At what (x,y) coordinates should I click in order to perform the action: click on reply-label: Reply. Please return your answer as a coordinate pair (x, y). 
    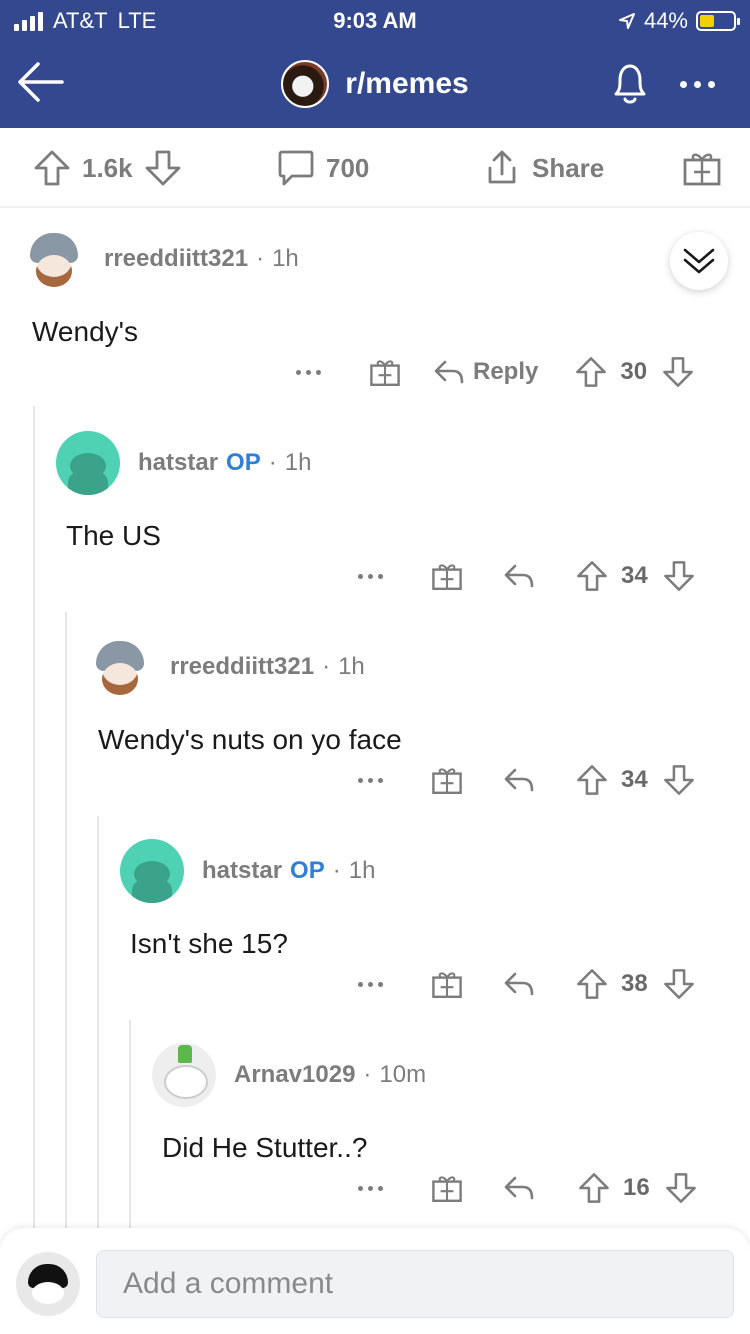
    Looking at the image, I should click on (506, 371).